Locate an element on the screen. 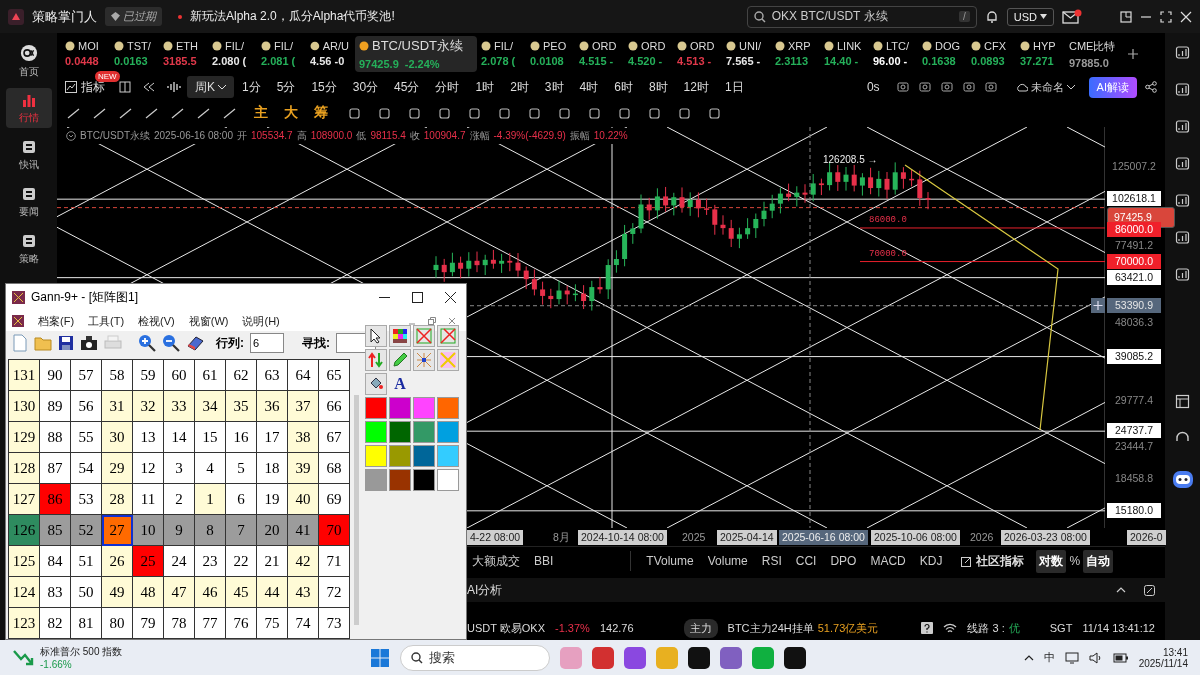 Image resolution: width=1200 pixels, height=675 pixels. grid-cell: 129 is located at coordinates (24, 437).